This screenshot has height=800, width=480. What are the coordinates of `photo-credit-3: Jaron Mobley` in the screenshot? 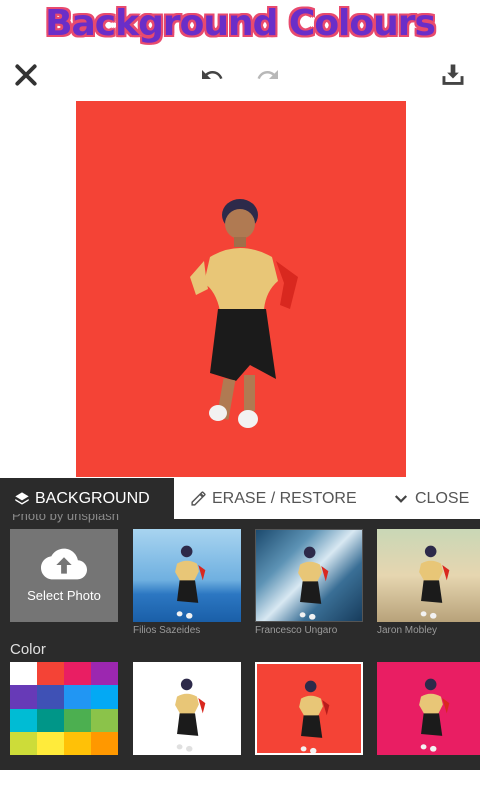 It's located at (407, 630).